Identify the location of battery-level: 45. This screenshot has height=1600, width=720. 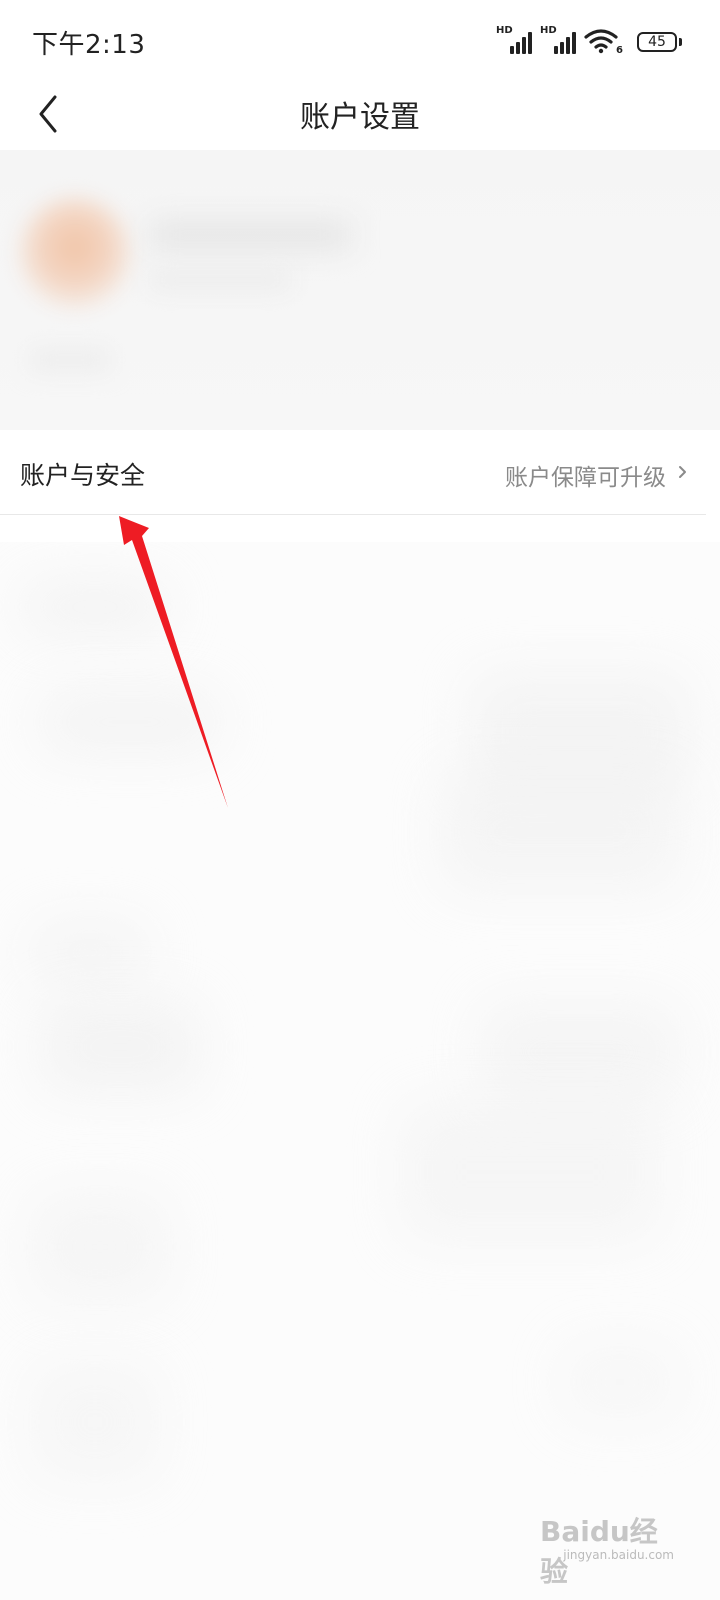
(657, 42).